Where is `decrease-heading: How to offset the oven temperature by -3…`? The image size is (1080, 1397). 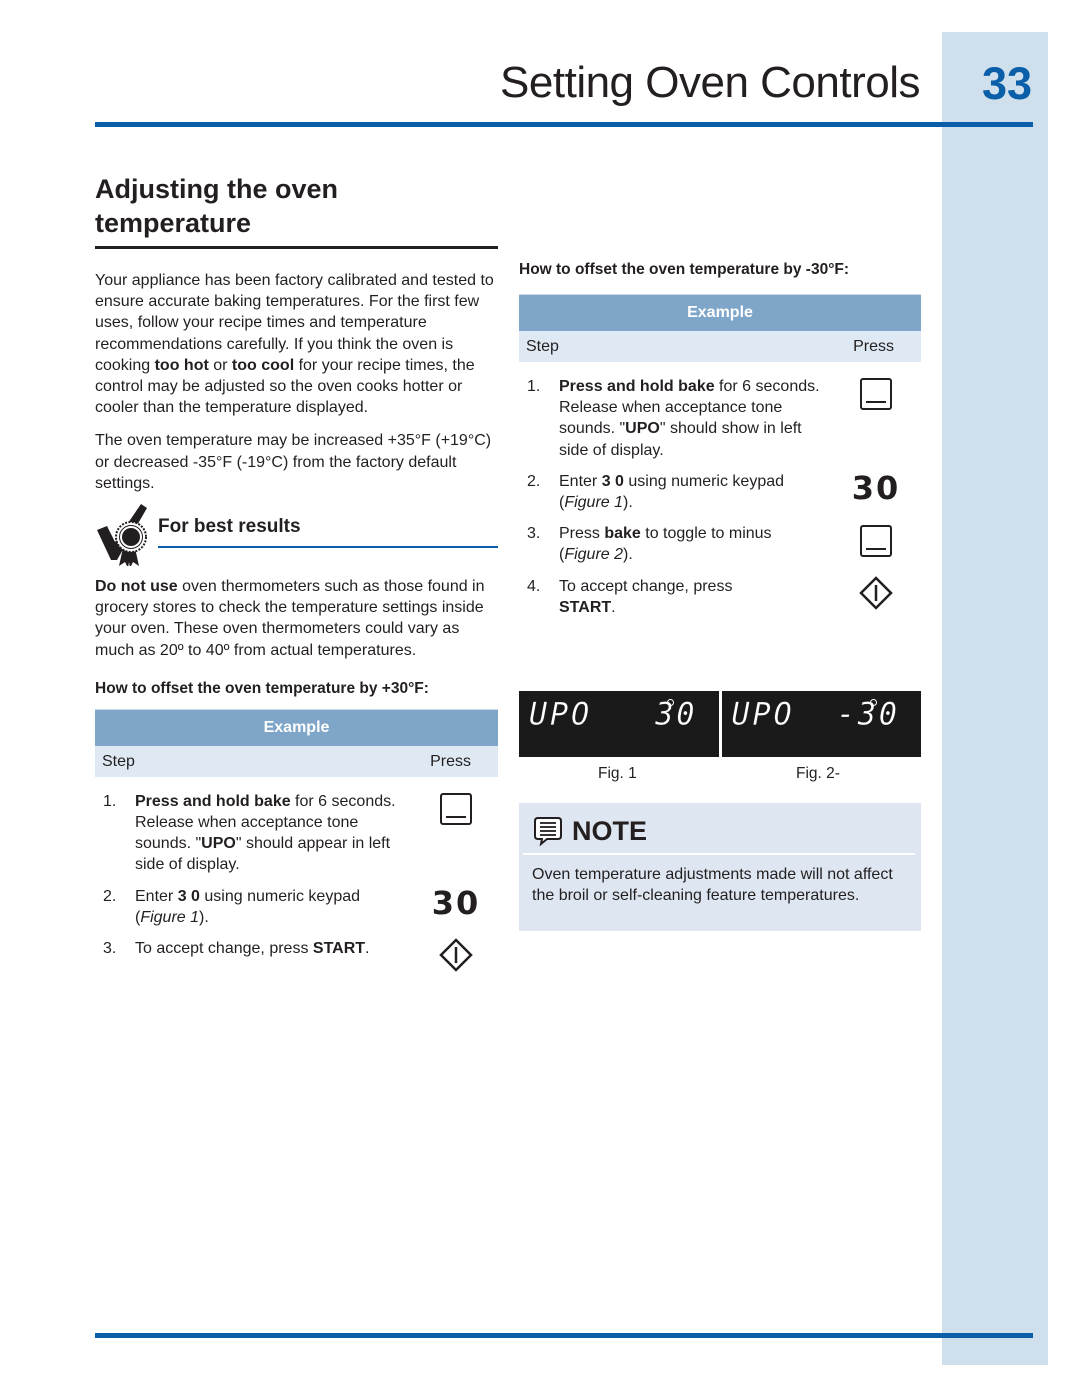
decrease-heading: How to offset the oven temperature by -3… is located at coordinates (684, 269).